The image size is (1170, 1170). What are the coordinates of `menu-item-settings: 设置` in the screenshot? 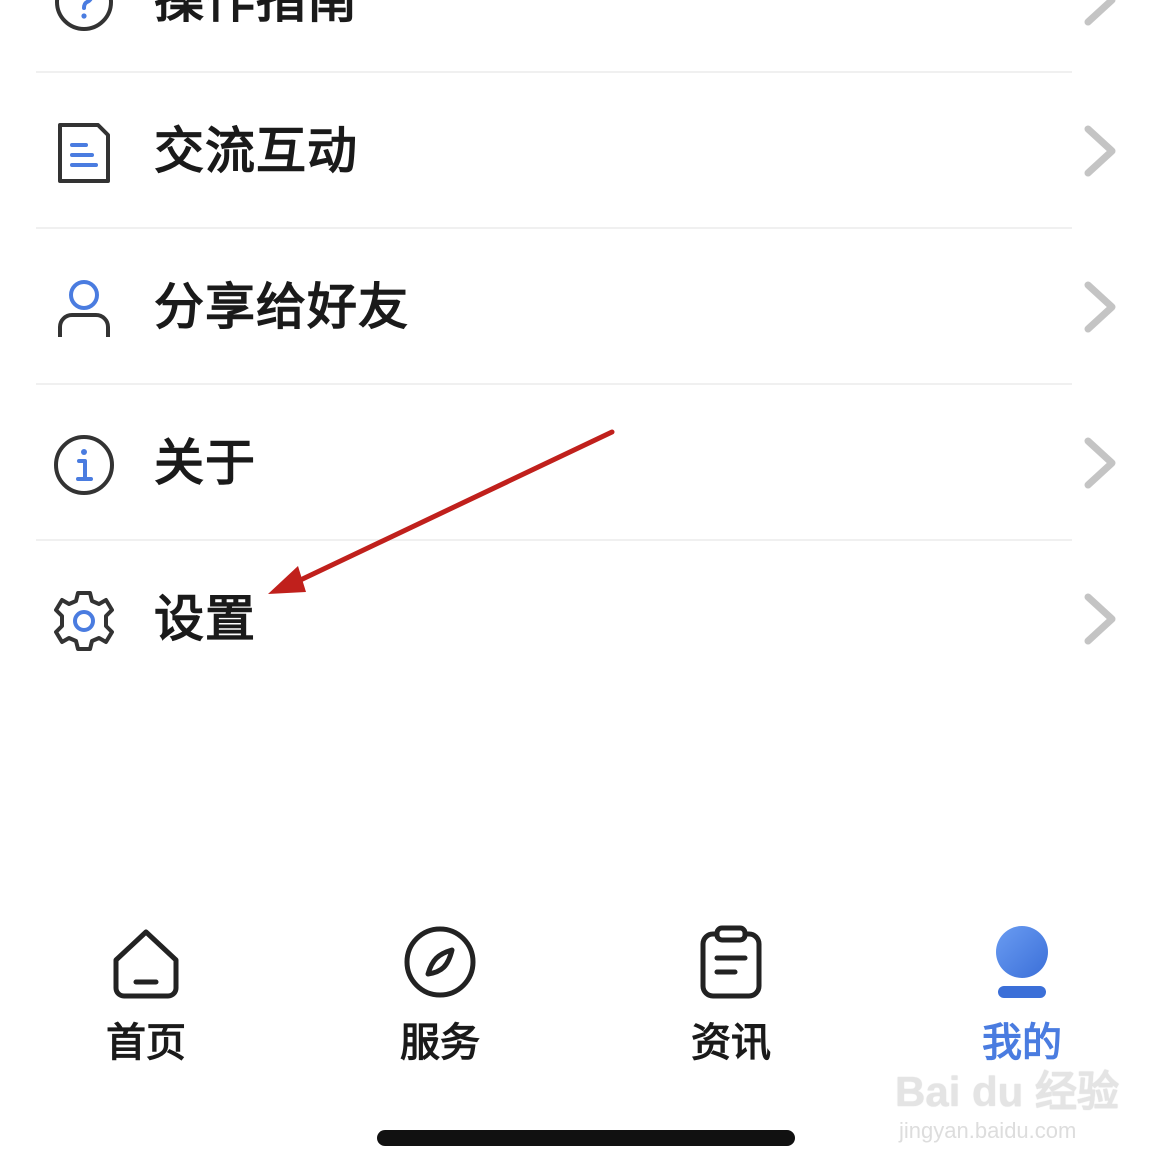 It's located at (585, 619).